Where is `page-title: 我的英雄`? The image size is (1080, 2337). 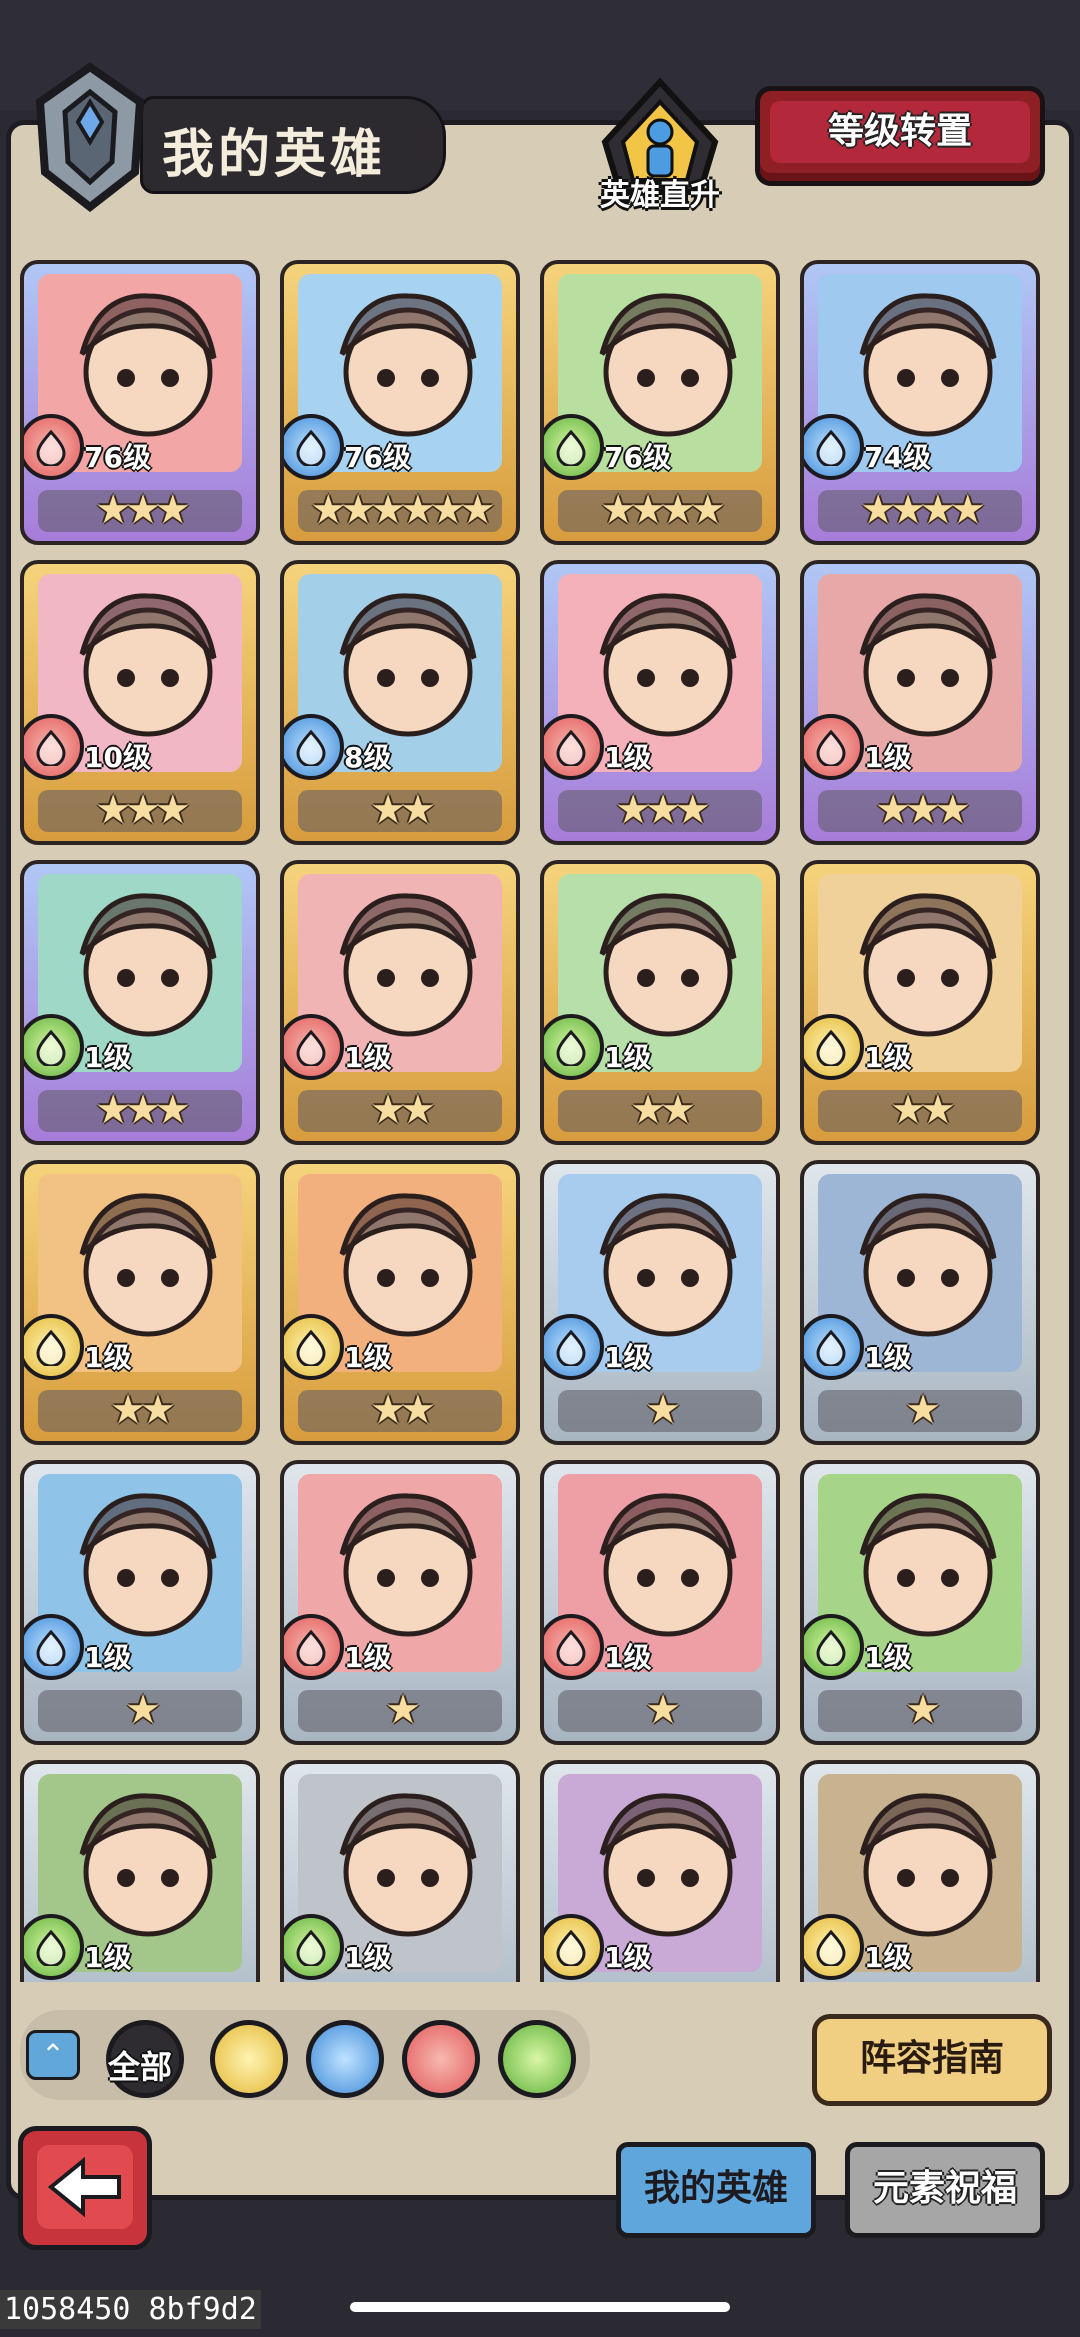
page-title: 我的英雄 is located at coordinates (274, 155).